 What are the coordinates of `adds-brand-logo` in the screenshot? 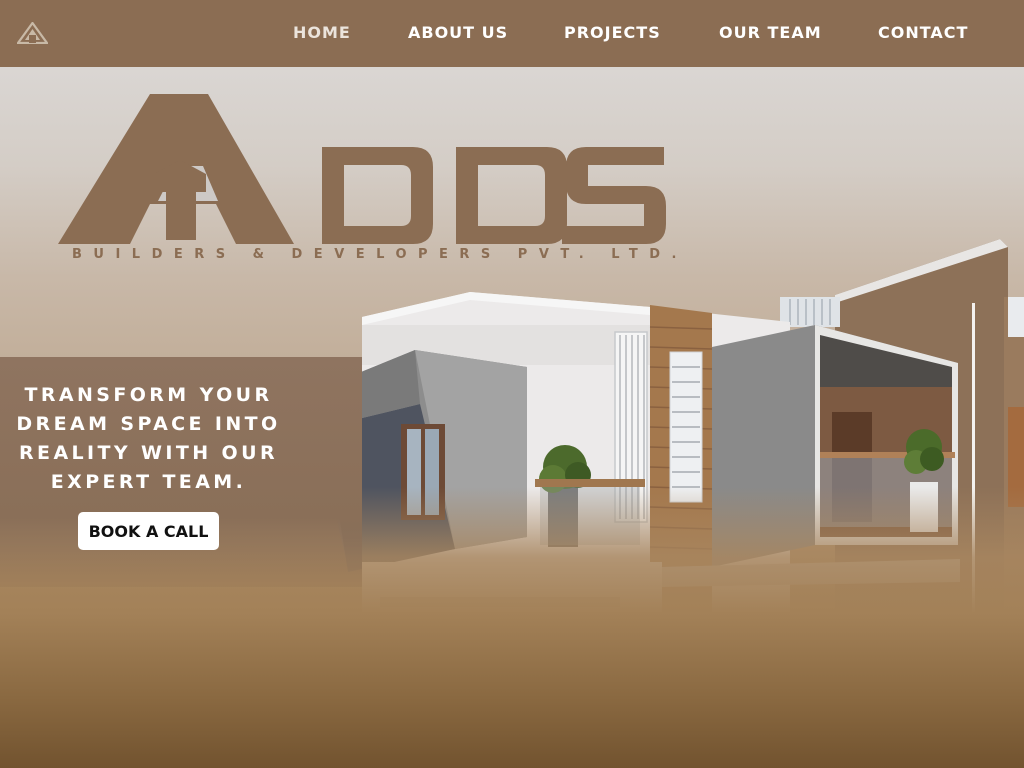 It's located at (362, 169).